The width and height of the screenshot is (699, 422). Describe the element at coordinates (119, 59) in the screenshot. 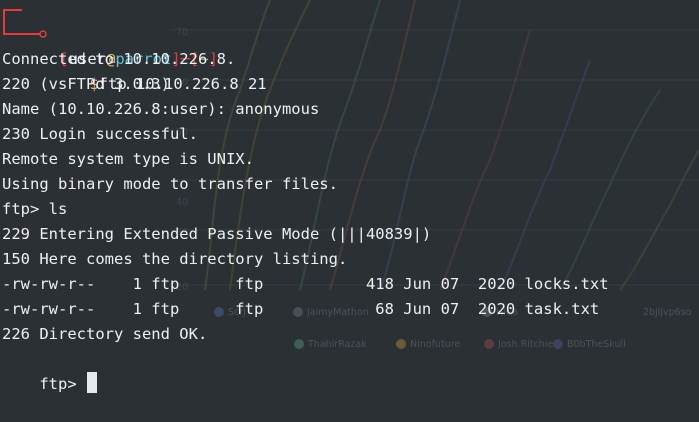

I see `output-line: Connected to 10.10.226.8.` at that location.